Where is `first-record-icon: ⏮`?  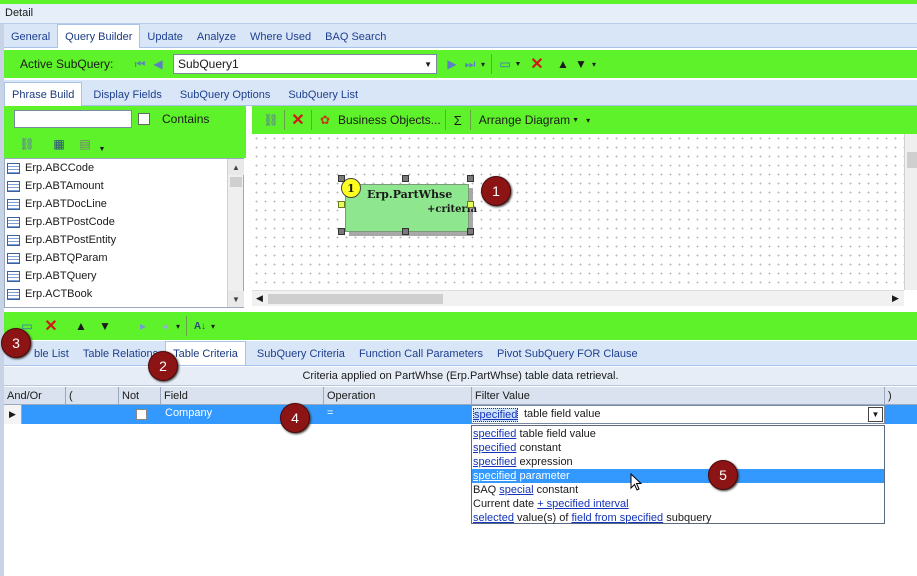 first-record-icon: ⏮ is located at coordinates (140, 64).